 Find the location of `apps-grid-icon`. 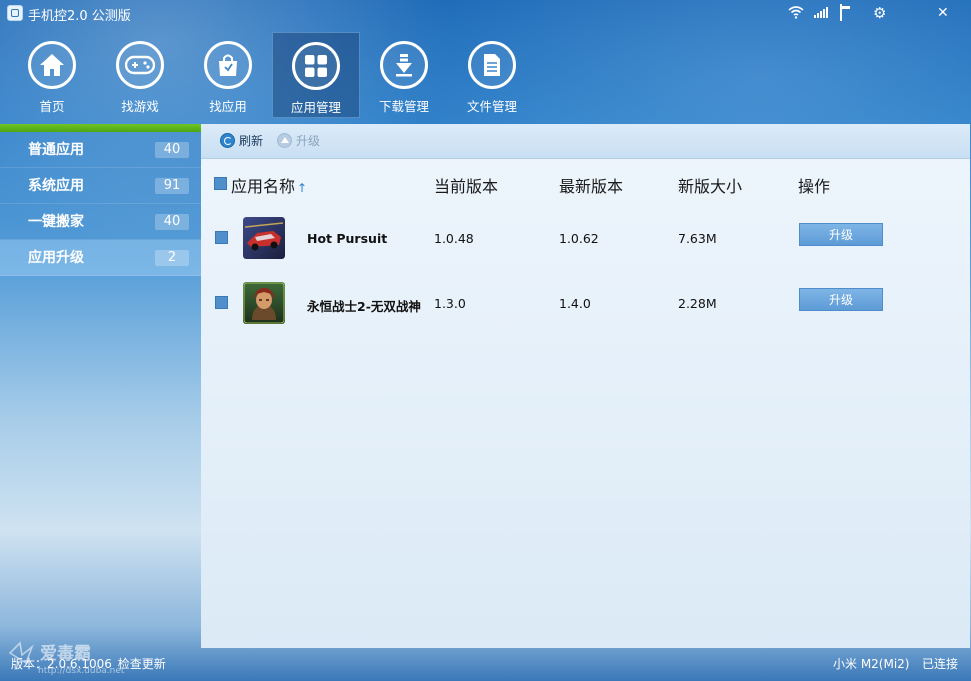

apps-grid-icon is located at coordinates (316, 66).